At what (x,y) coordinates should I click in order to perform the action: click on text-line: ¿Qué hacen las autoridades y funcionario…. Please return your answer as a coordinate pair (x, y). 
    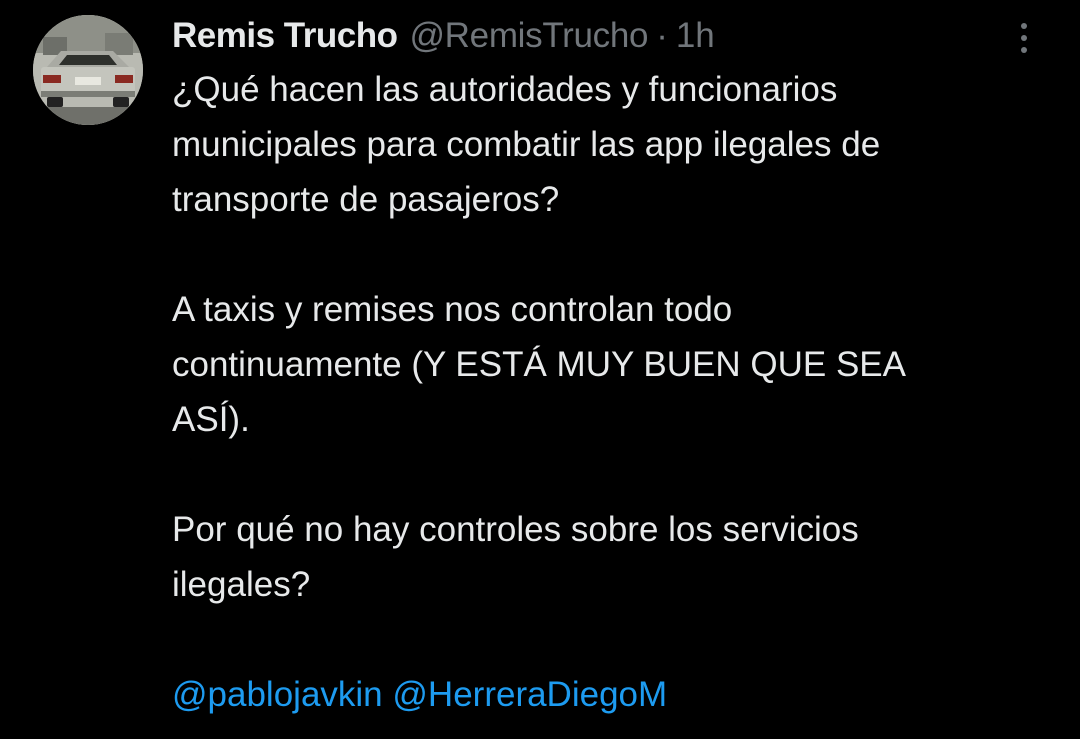
    Looking at the image, I should click on (505, 89).